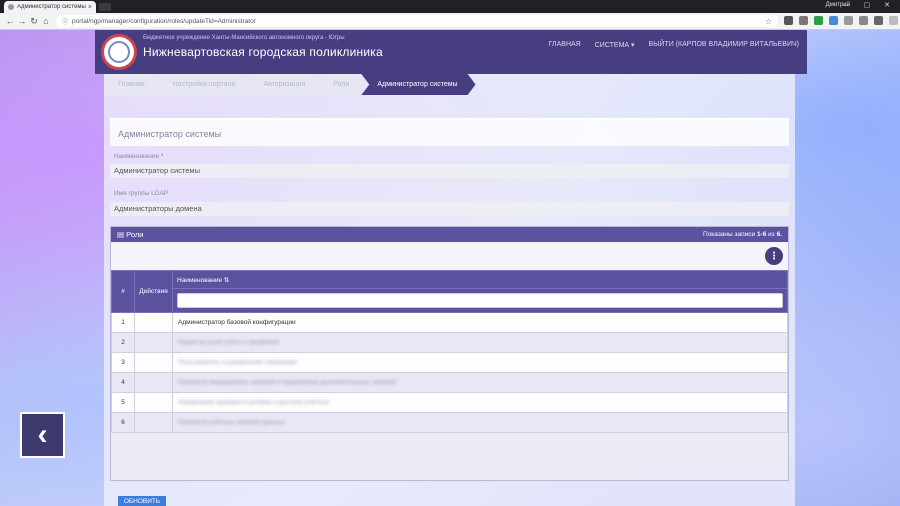  What do you see at coordinates (65, 21) in the screenshot?
I see `info-icon: ⓘ` at bounding box center [65, 21].